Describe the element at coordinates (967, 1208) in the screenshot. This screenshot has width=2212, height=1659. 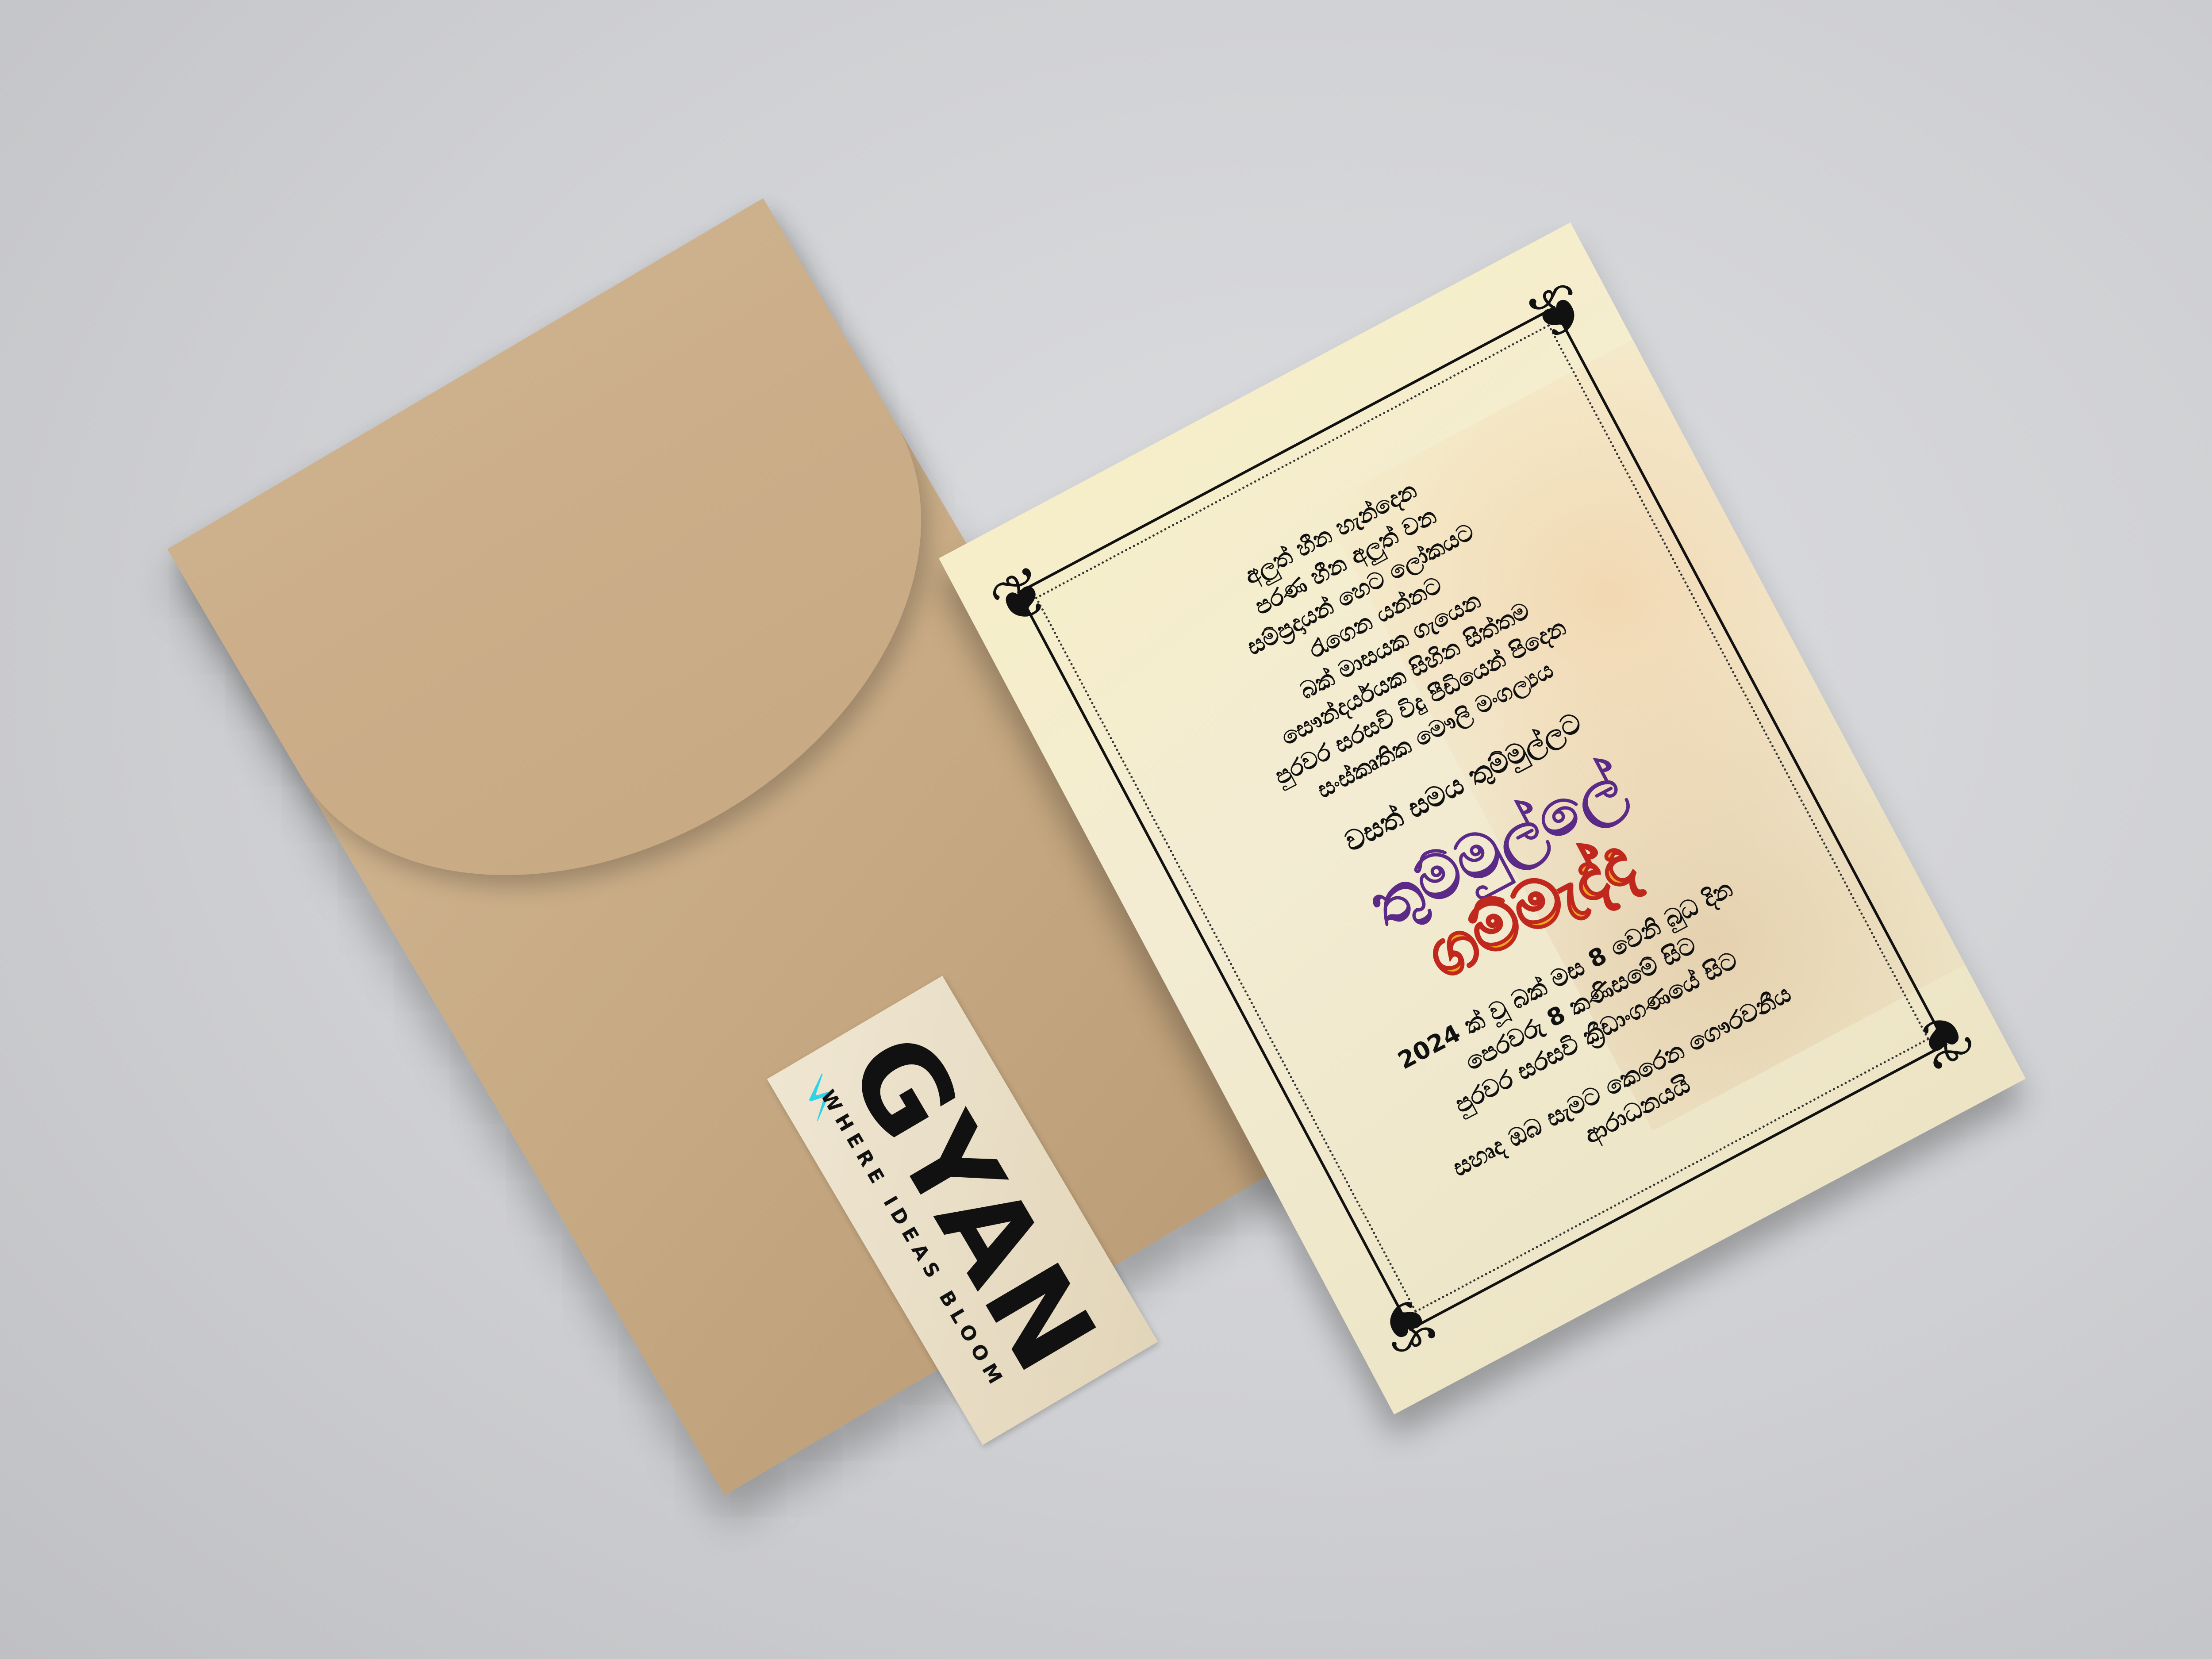
I see `gyan-logo: GYAN WHERE IDEAS BLOOM` at that location.